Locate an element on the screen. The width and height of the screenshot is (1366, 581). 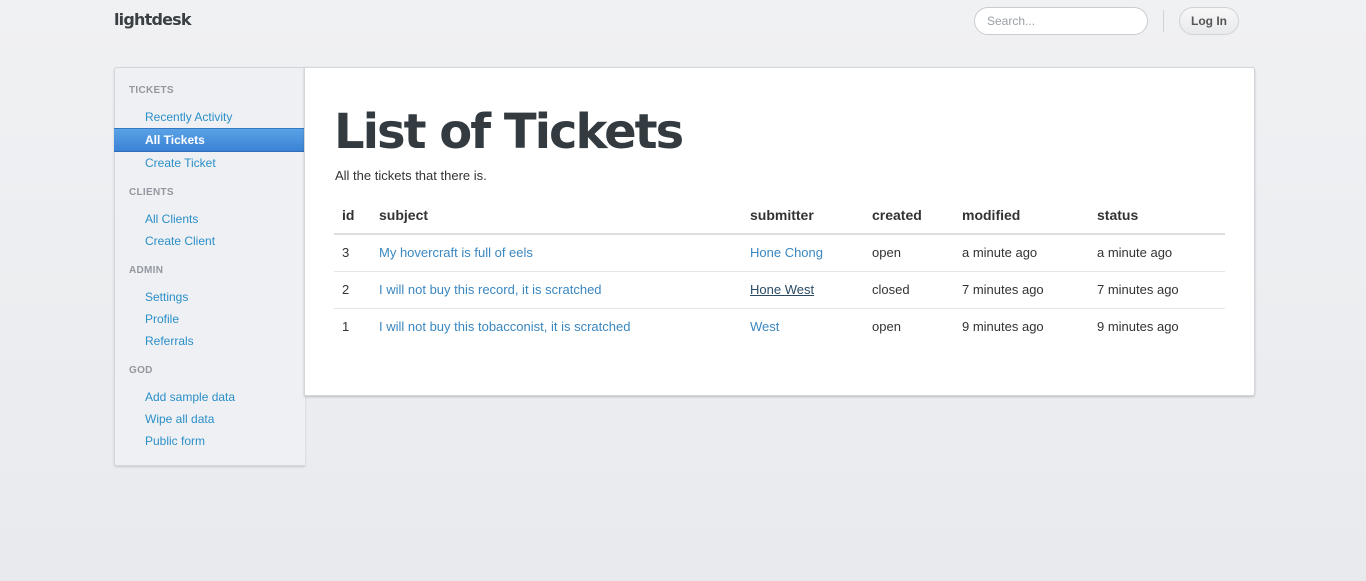
ticket-status: 9 minutes ago is located at coordinates (1138, 327).